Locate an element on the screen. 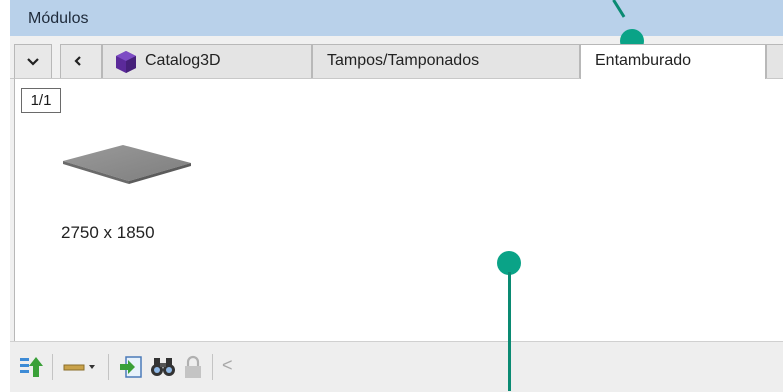 The width and height of the screenshot is (783, 392). tab-list-dropdown-button is located at coordinates (33, 61).